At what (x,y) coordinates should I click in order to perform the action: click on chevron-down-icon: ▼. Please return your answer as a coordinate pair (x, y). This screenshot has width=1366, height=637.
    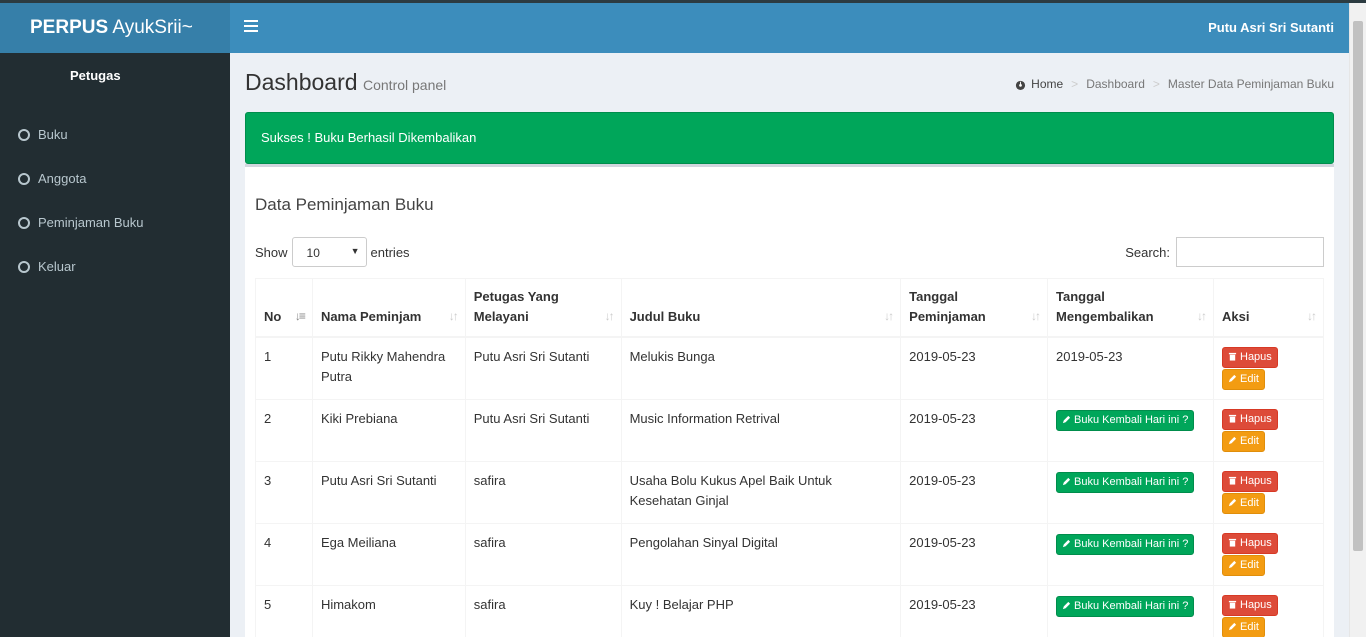
    Looking at the image, I should click on (355, 251).